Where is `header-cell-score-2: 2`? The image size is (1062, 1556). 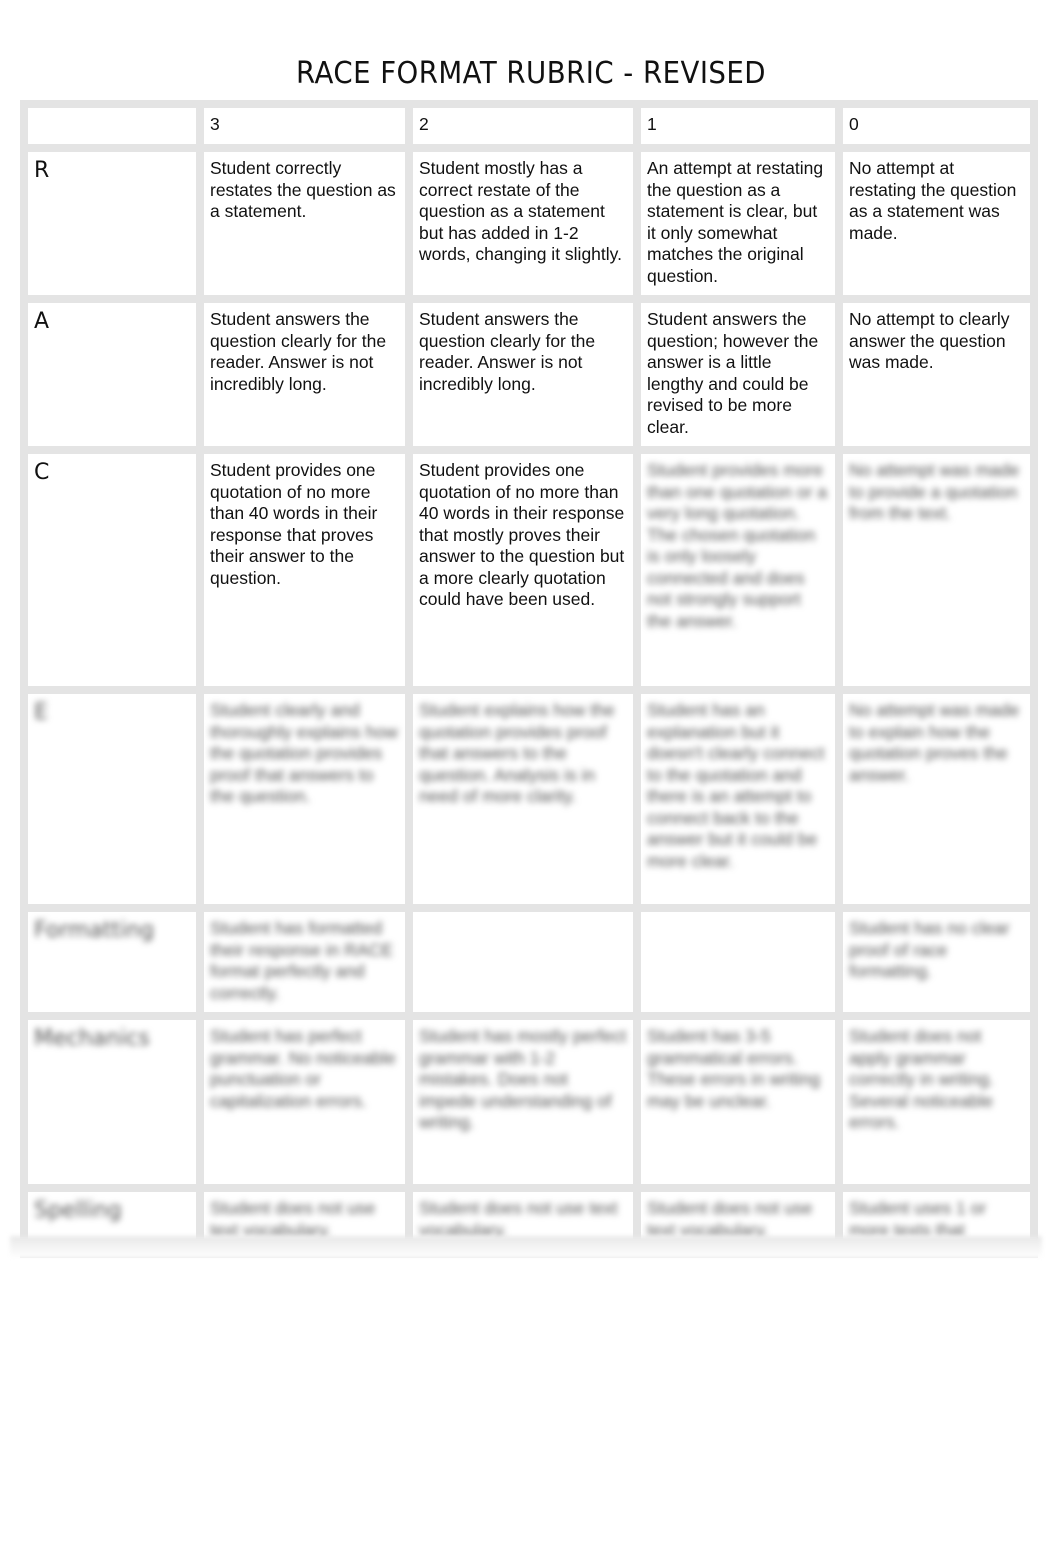 header-cell-score-2: 2 is located at coordinates (523, 126).